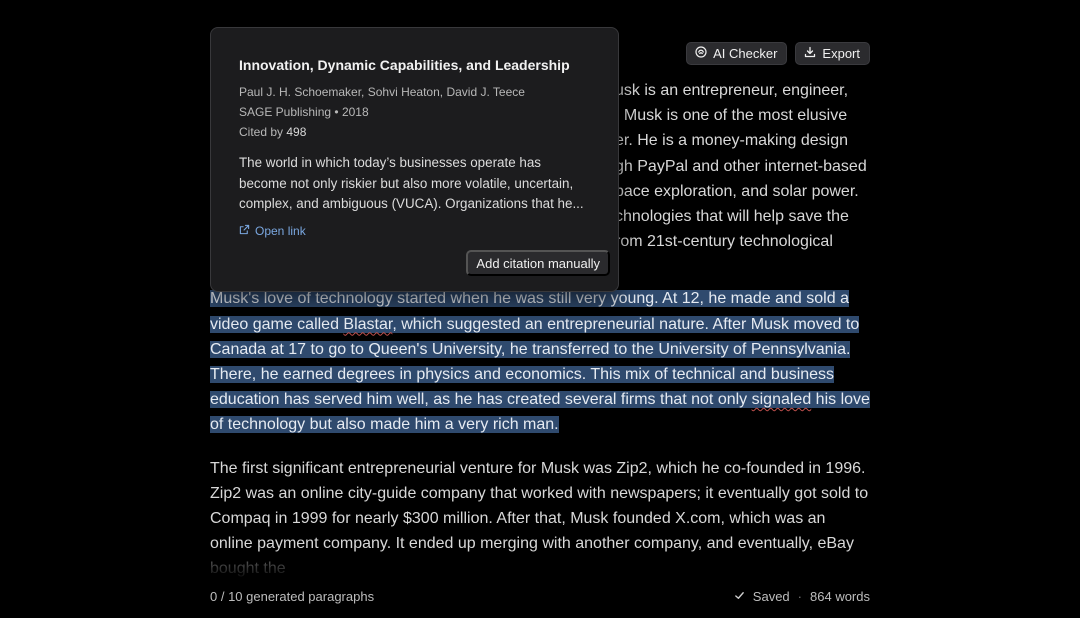  What do you see at coordinates (355, 112) in the screenshot?
I see `citation-year: 2018` at bounding box center [355, 112].